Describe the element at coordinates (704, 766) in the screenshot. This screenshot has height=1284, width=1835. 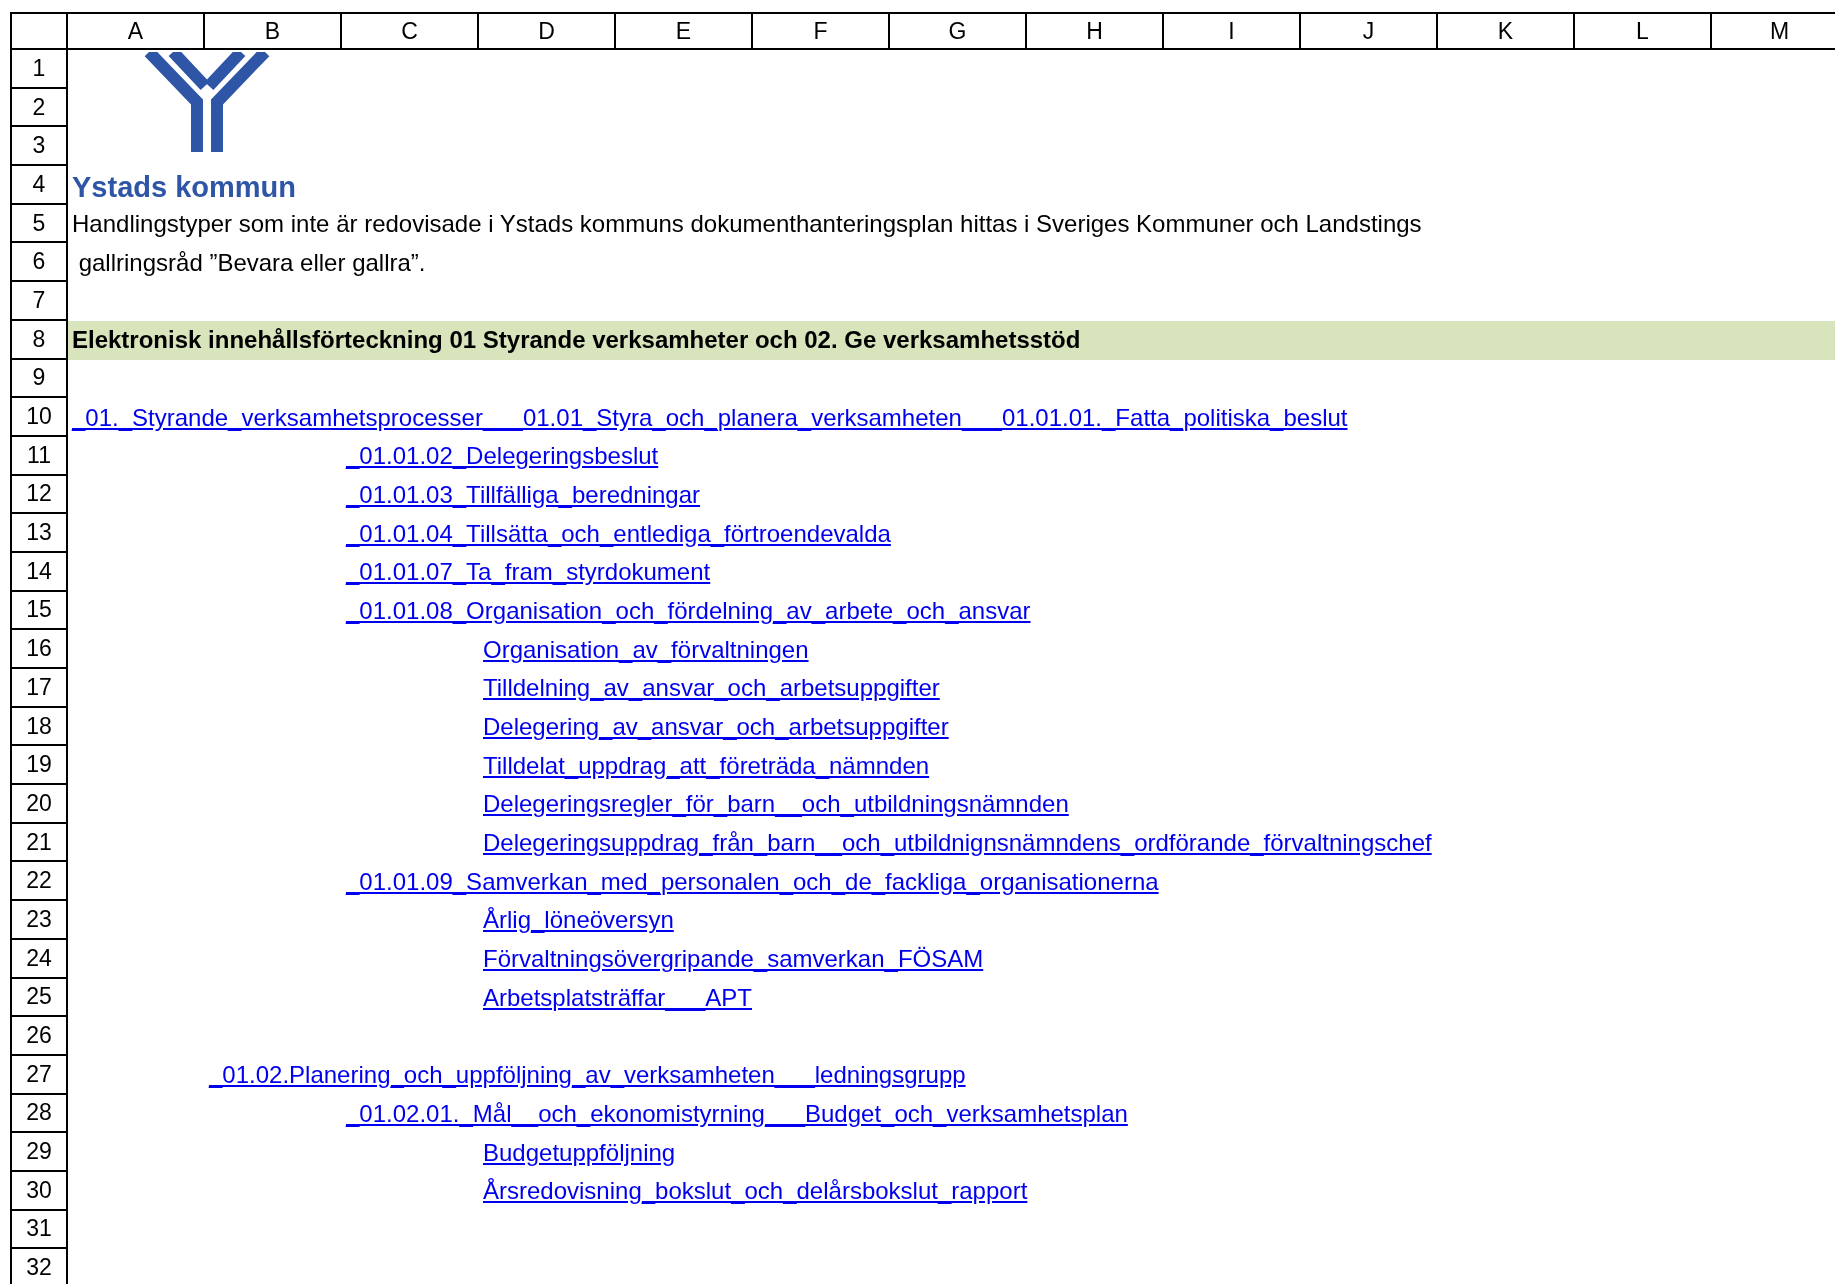
I see `hyperlink: Tilldelat_uppdrag_att_företräda_nämnden` at that location.